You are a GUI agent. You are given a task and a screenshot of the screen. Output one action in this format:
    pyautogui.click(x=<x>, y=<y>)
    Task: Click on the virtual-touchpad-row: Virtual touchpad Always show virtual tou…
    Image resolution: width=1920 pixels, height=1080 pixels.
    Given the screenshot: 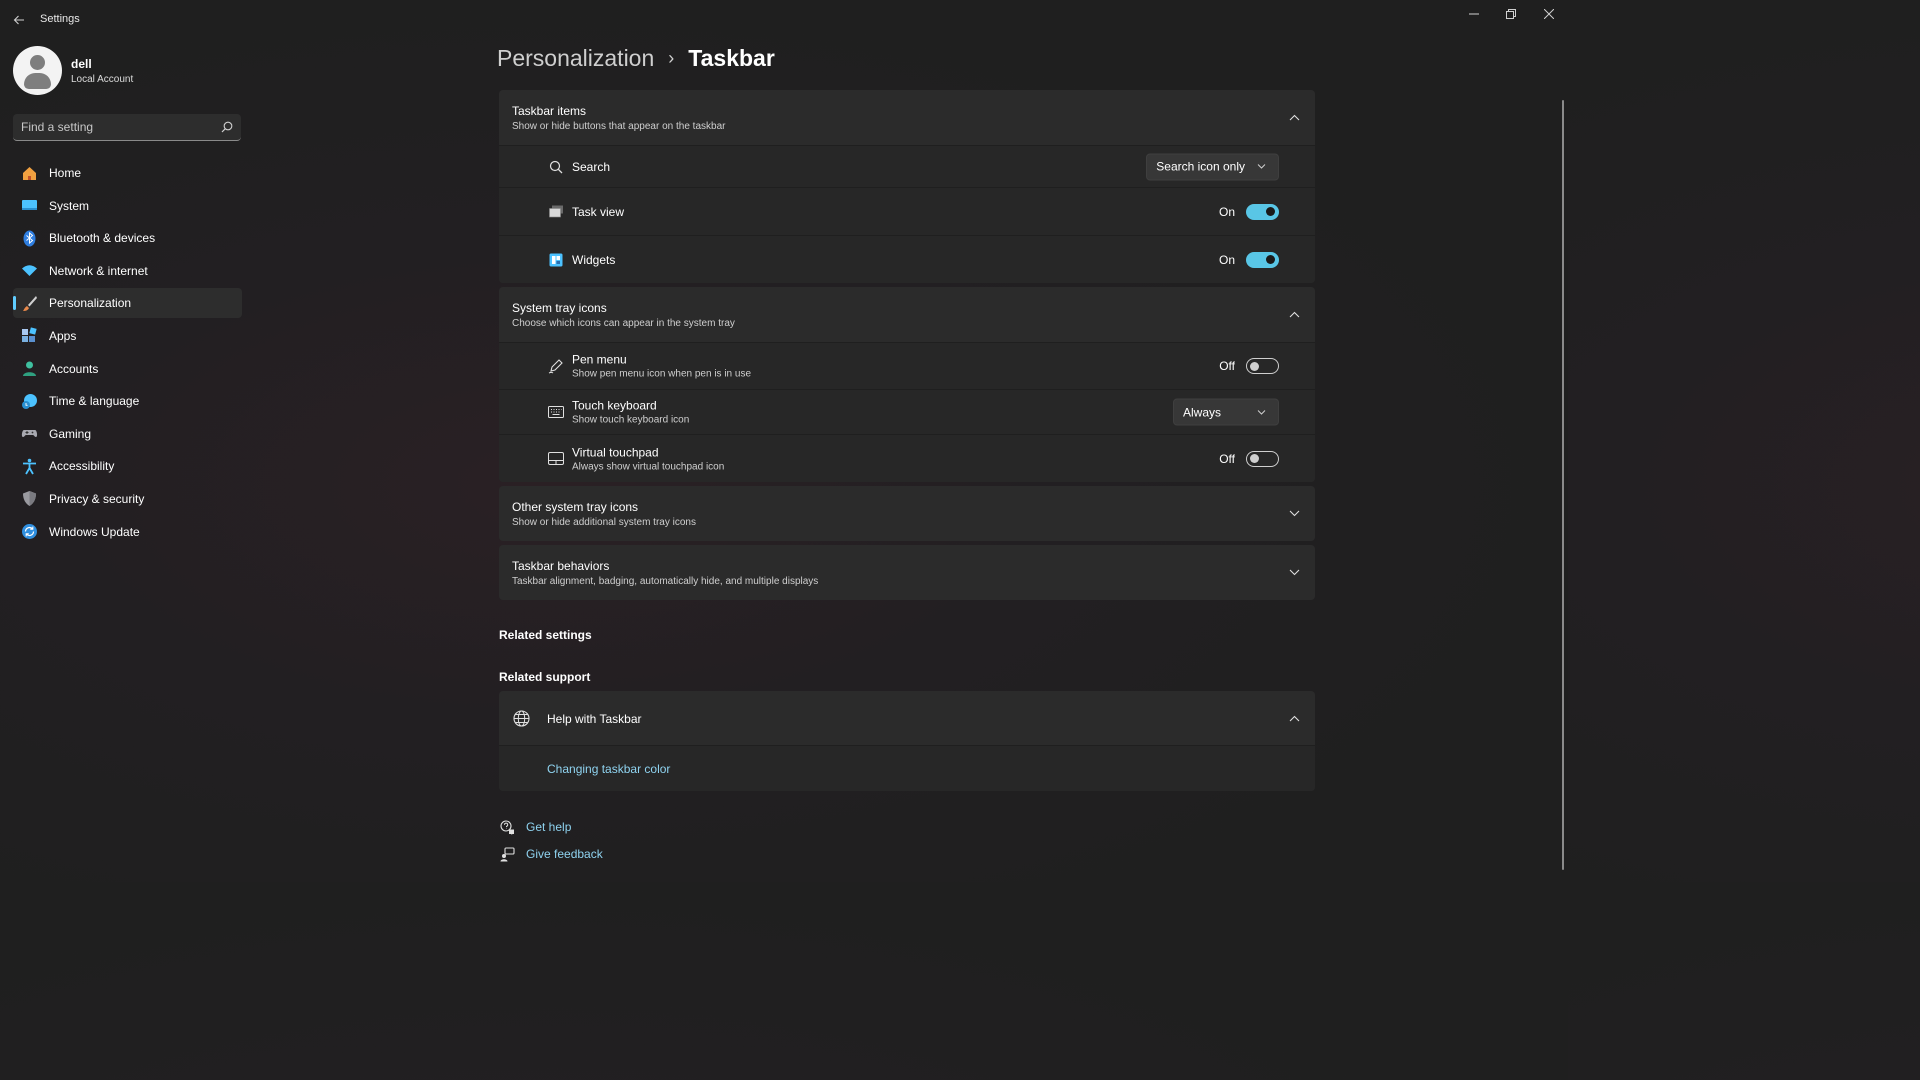 What is the action you would take?
    pyautogui.click(x=907, y=458)
    